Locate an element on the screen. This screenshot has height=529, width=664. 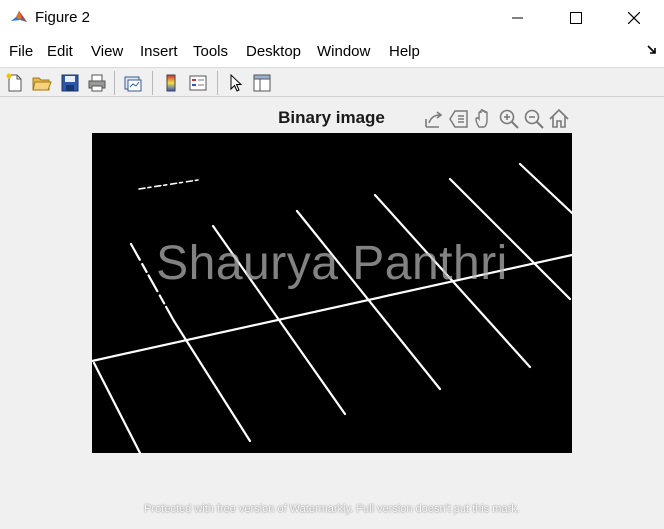
maximize-button is located at coordinates (576, 18).